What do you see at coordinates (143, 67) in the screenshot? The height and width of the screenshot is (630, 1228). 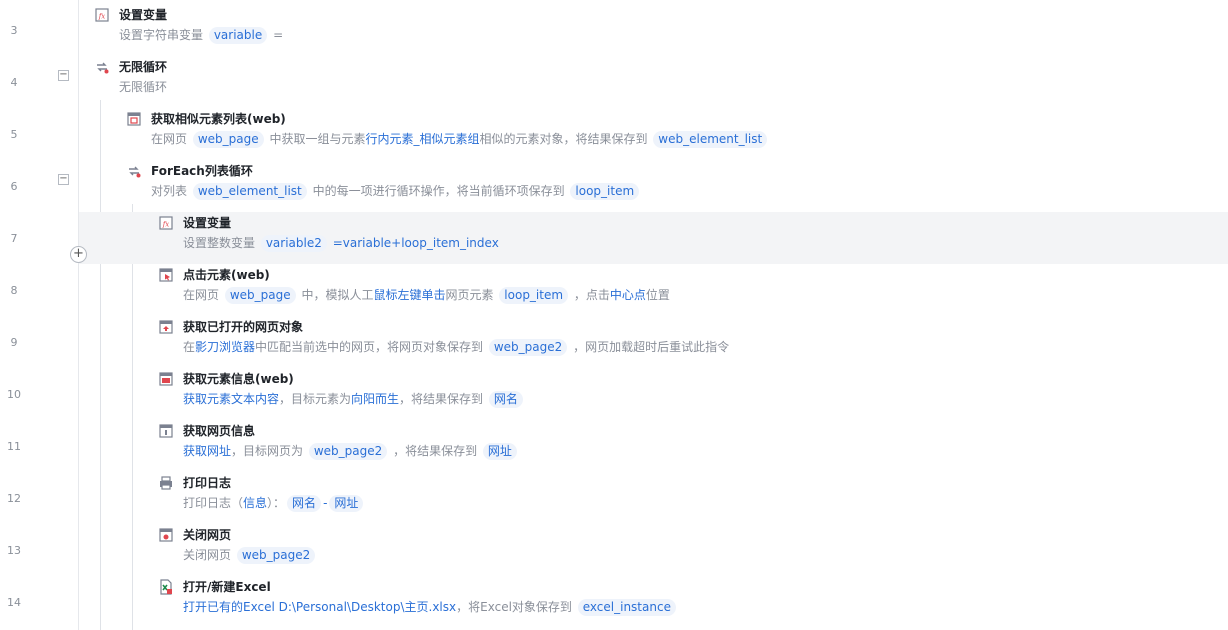 I see `step-title: 无限循环` at bounding box center [143, 67].